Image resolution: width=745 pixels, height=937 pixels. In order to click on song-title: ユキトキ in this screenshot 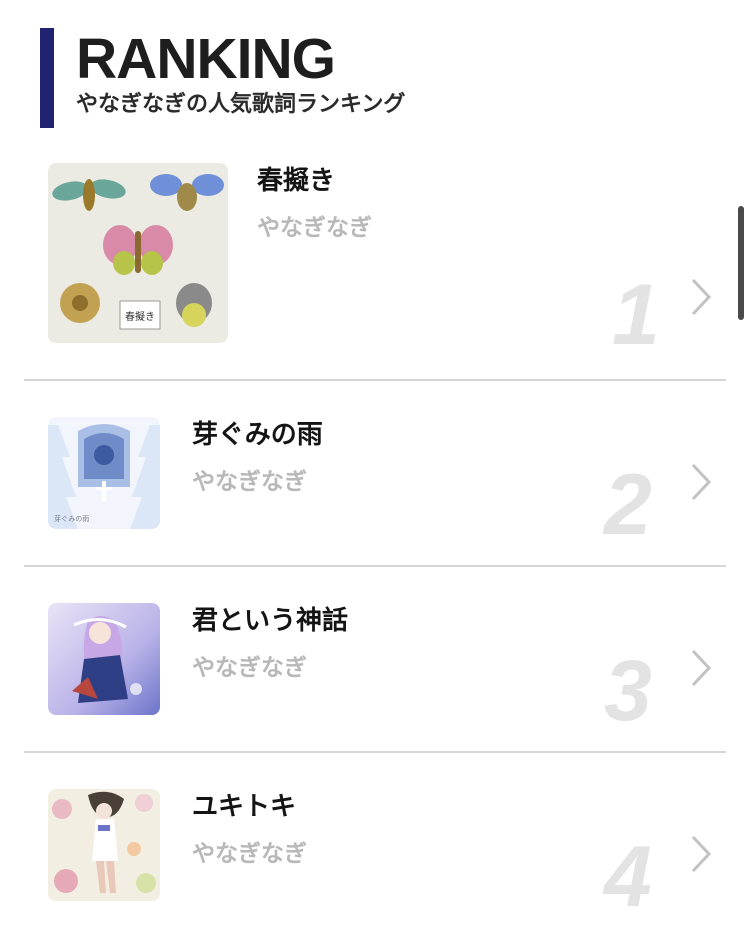, I will do `click(244, 807)`.